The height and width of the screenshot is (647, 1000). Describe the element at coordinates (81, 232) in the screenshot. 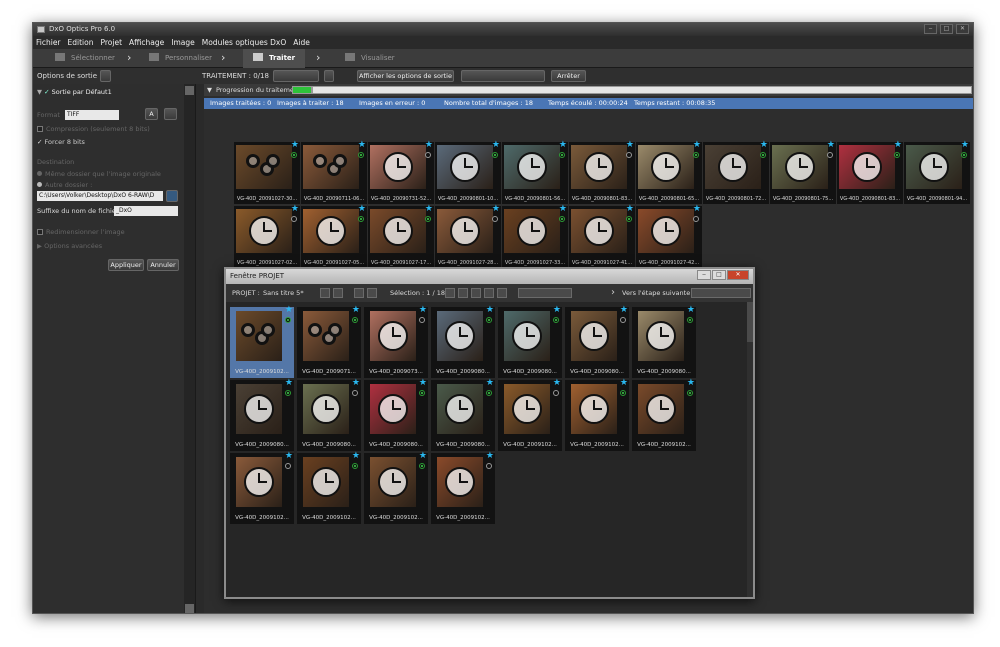

I see `resize-option: Redimensionner l'image` at that location.